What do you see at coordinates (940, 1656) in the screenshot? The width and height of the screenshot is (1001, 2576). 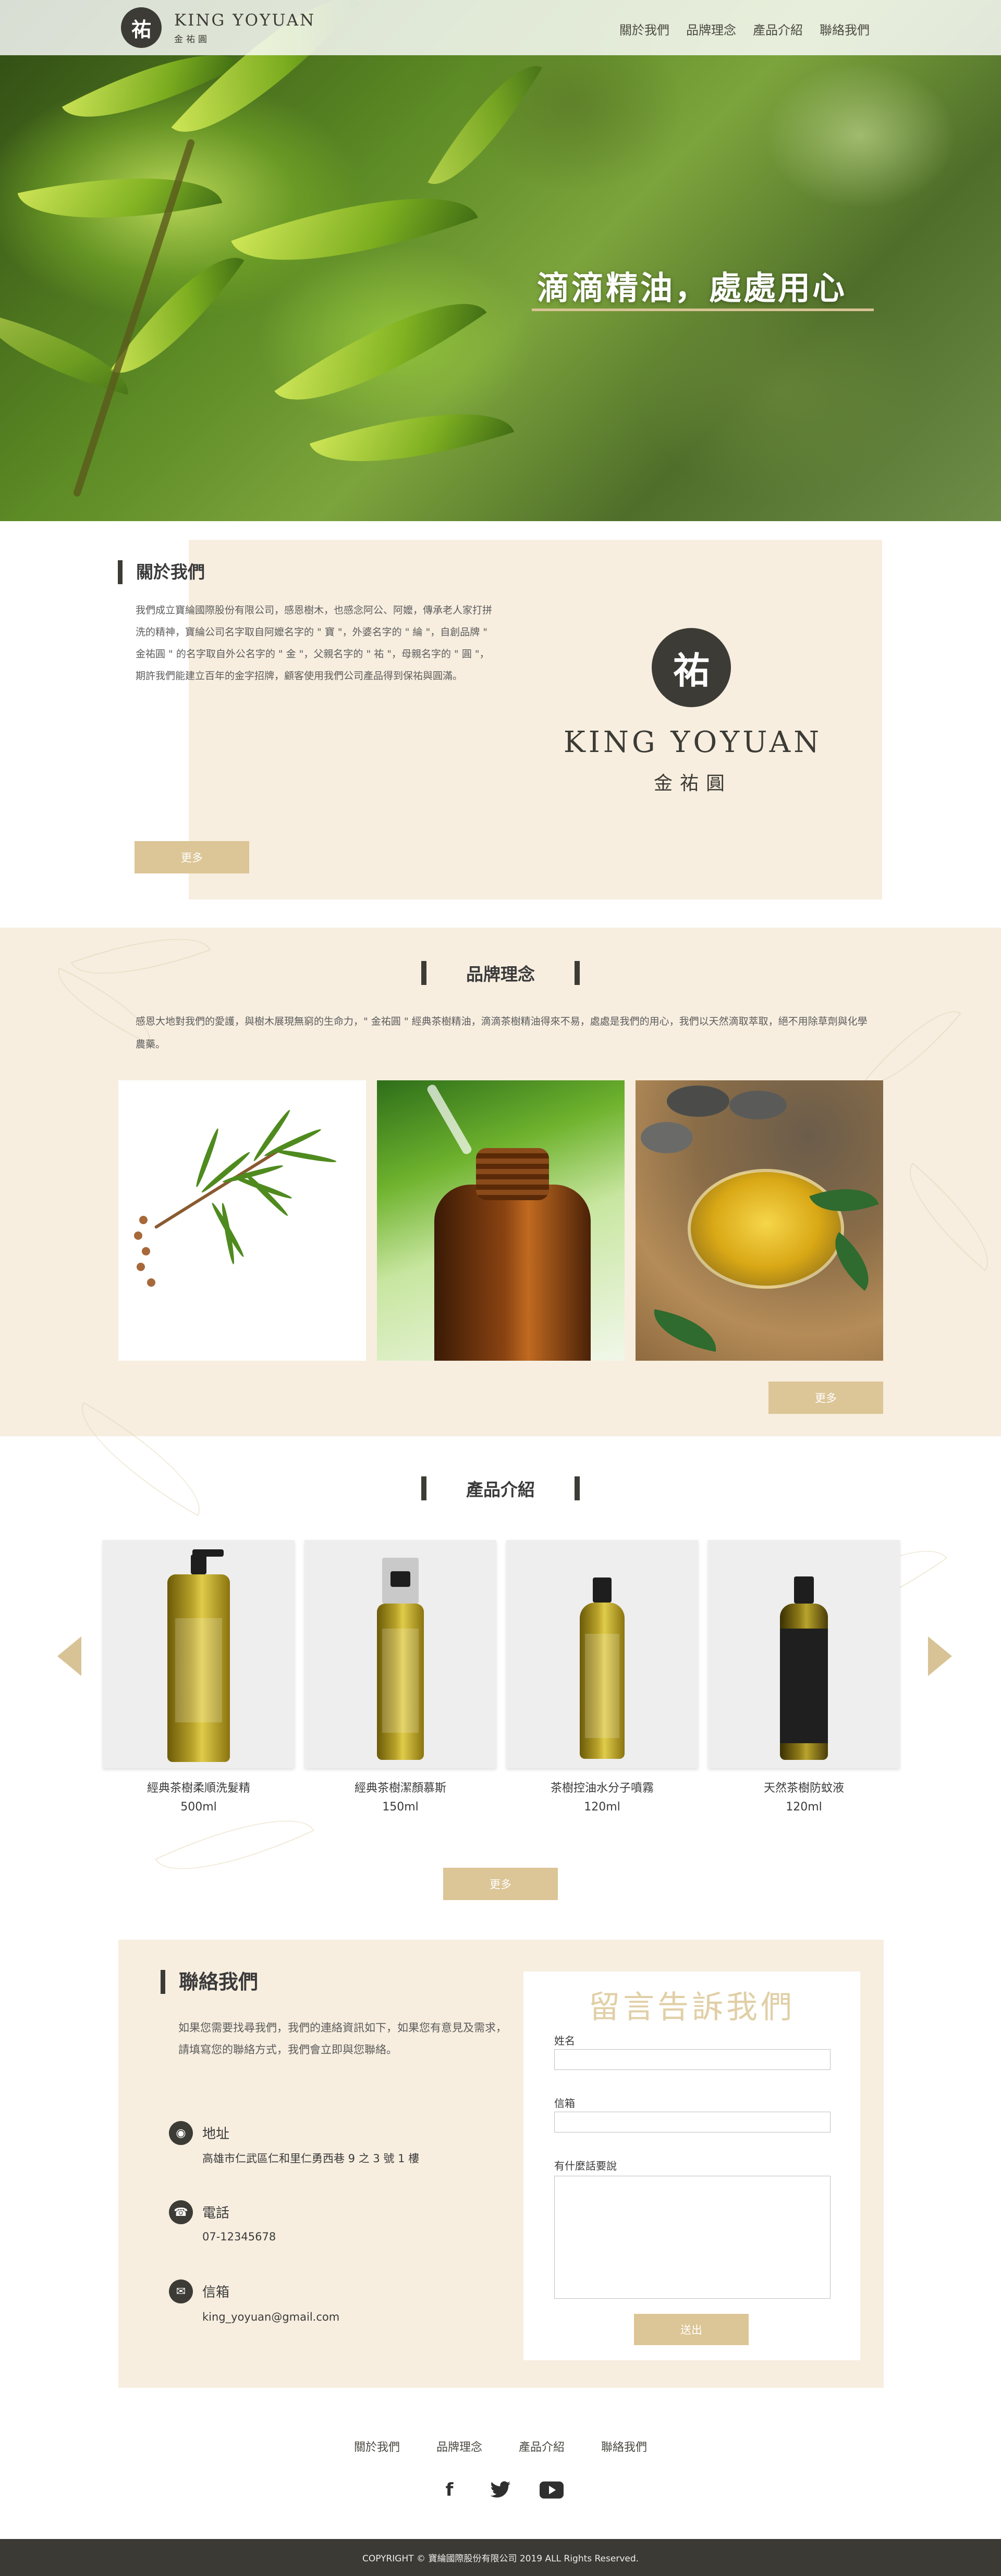 I see `carousel-next-icon` at bounding box center [940, 1656].